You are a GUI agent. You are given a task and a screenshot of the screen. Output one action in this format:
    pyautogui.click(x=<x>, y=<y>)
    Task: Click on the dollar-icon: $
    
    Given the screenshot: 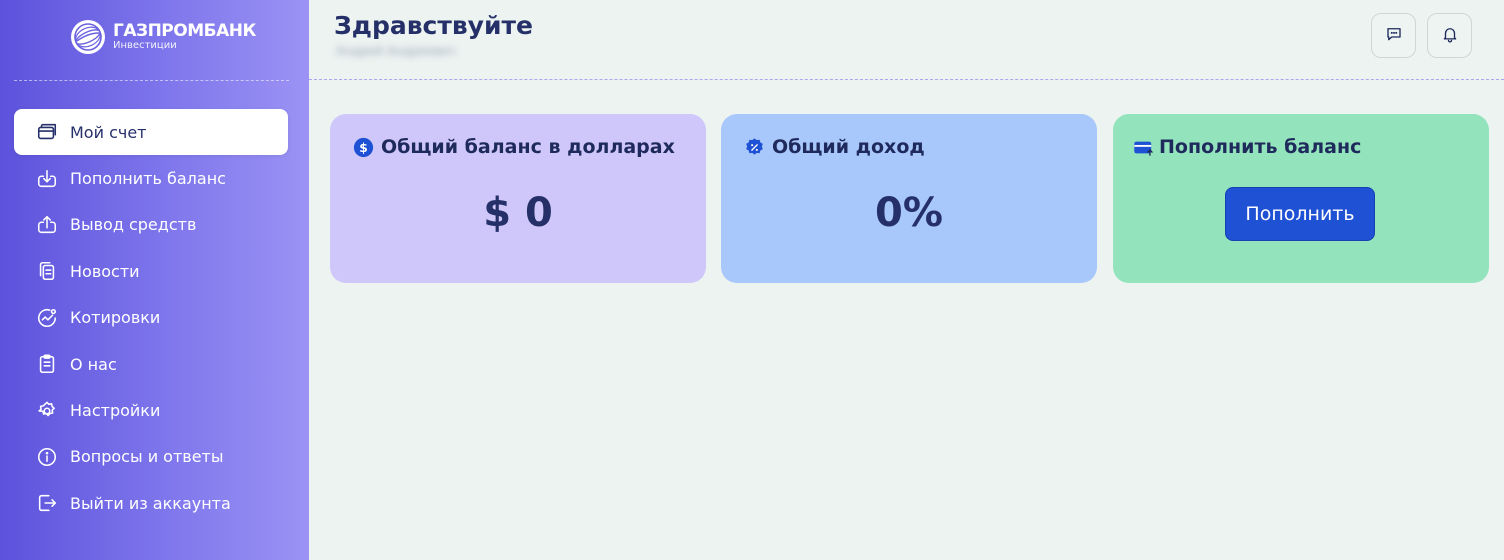 What is the action you would take?
    pyautogui.click(x=363, y=147)
    